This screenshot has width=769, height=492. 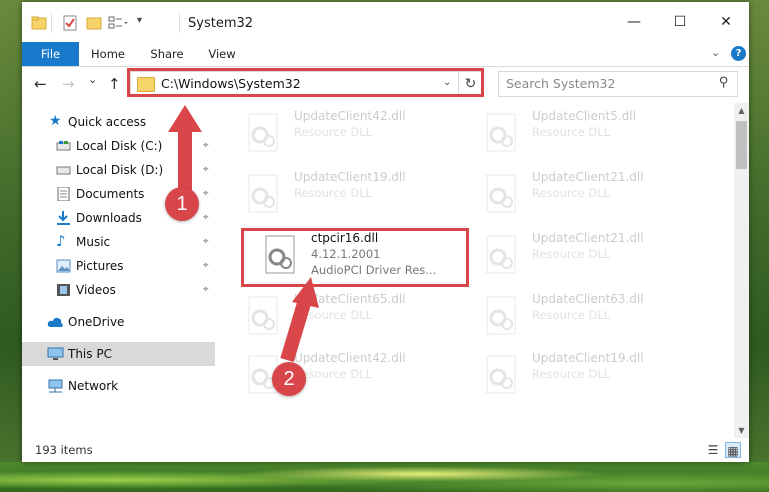 What do you see at coordinates (182, 204) in the screenshot?
I see `step-1-badge: 1` at bounding box center [182, 204].